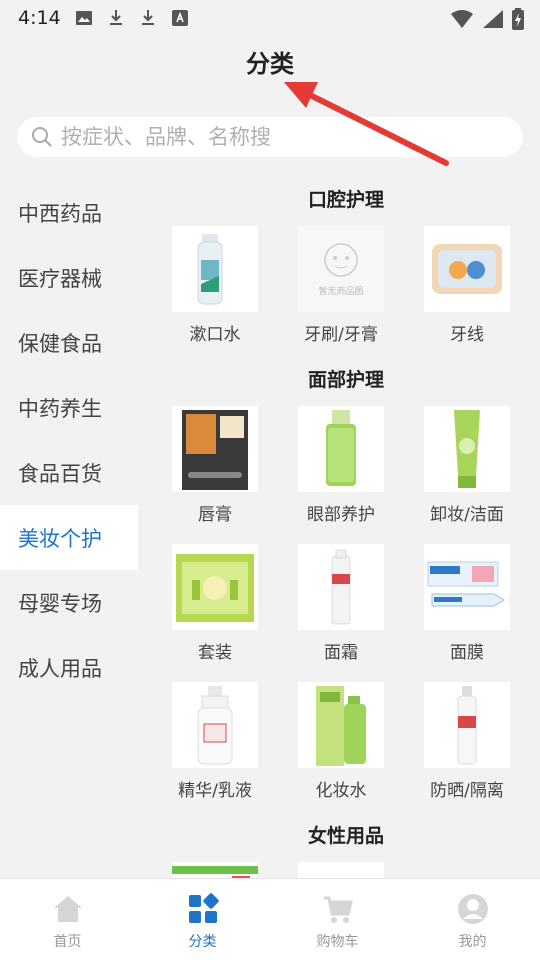 The height and width of the screenshot is (960, 540). Describe the element at coordinates (462, 19) in the screenshot. I see `wifi-icon` at that location.